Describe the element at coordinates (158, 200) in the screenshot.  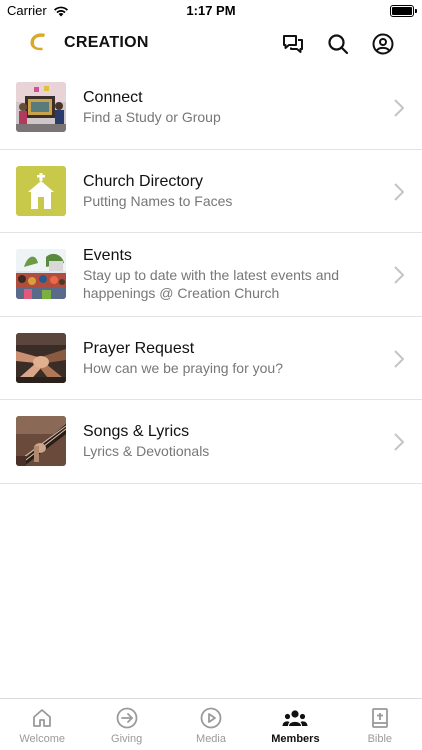
I see `row-subtitle: Putting Names to Faces` at that location.